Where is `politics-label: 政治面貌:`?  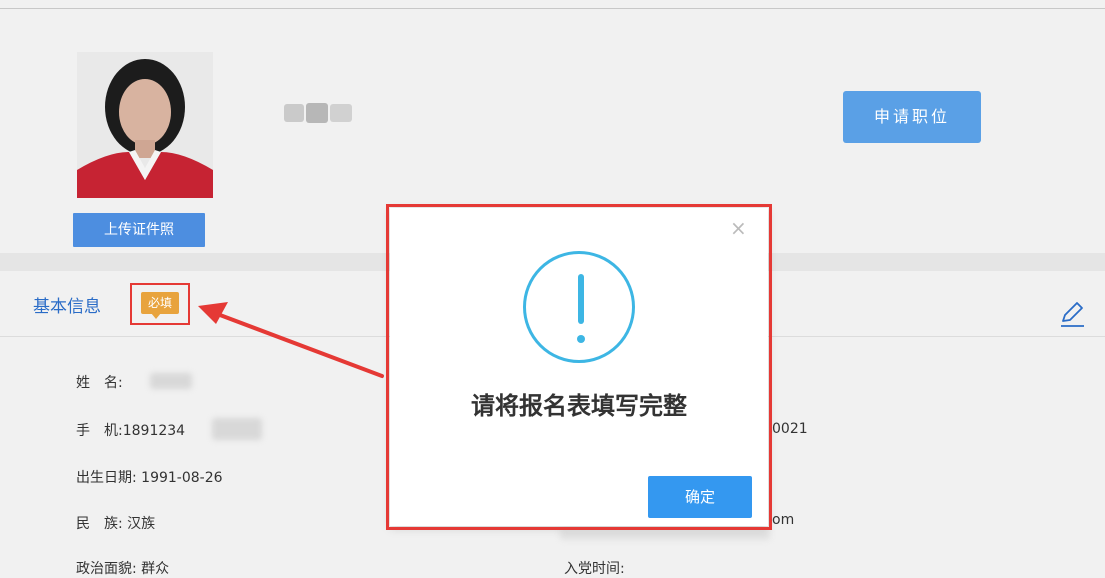 politics-label: 政治面貌: is located at coordinates (106, 569).